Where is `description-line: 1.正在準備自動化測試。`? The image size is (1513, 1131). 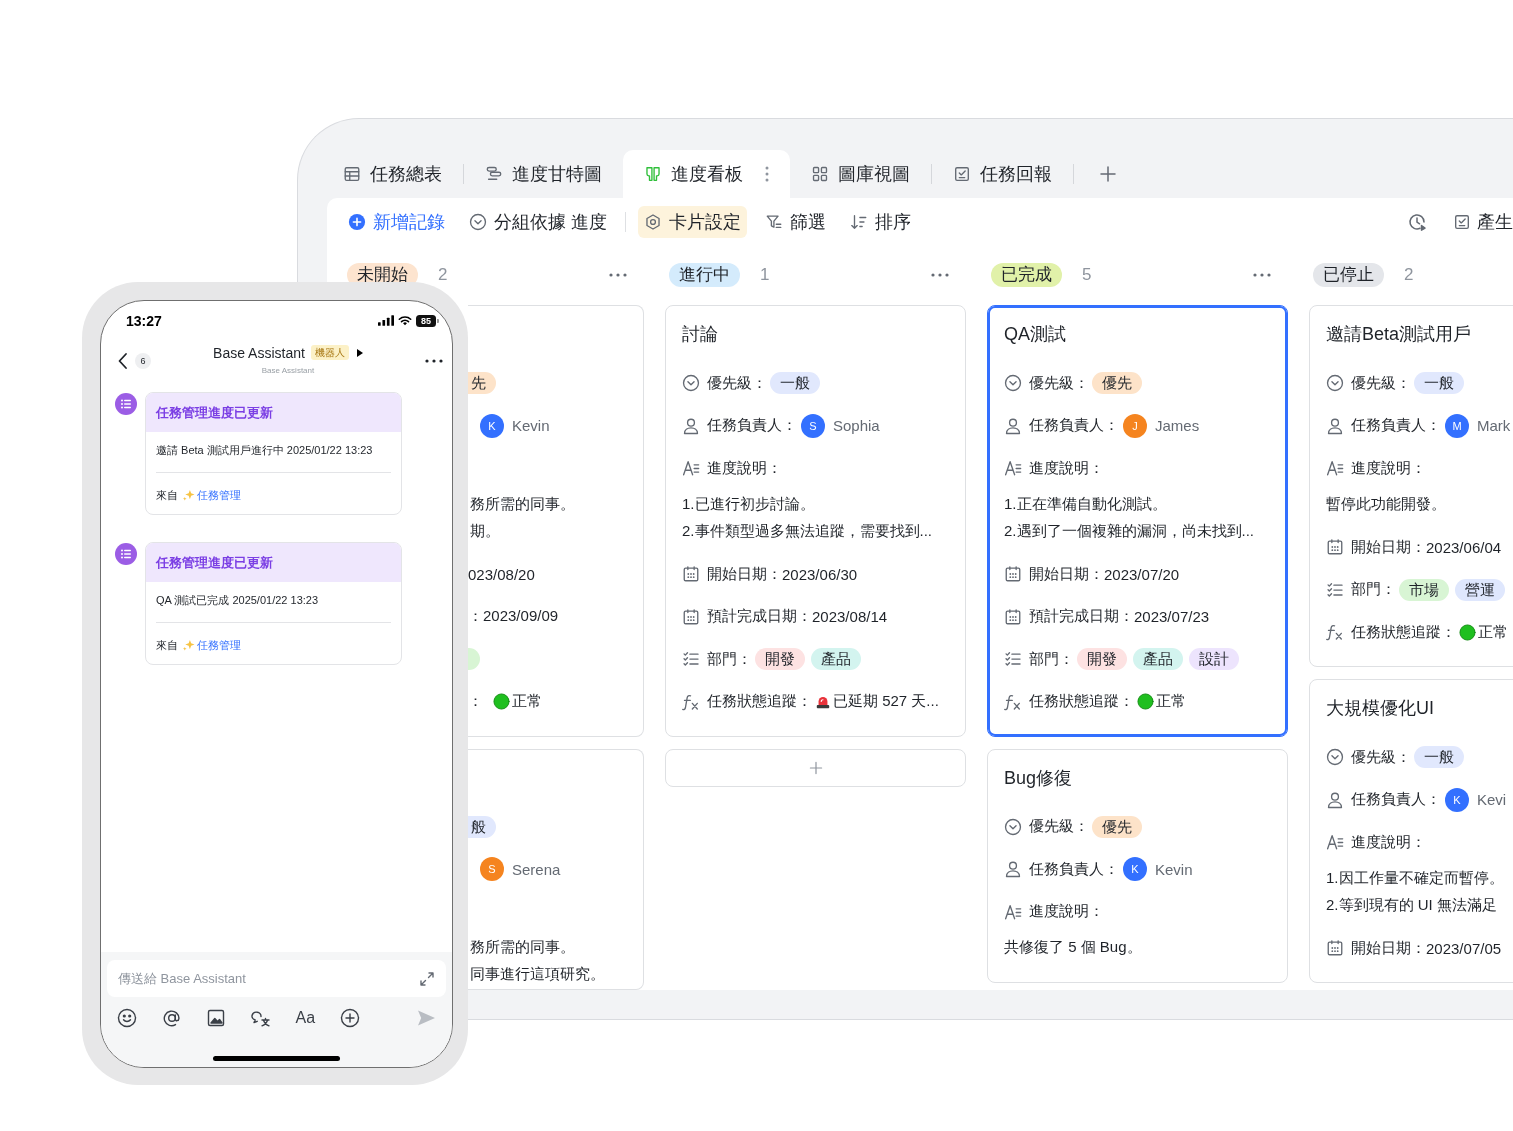 description-line: 1.正在準備自動化測試。 is located at coordinates (1086, 503).